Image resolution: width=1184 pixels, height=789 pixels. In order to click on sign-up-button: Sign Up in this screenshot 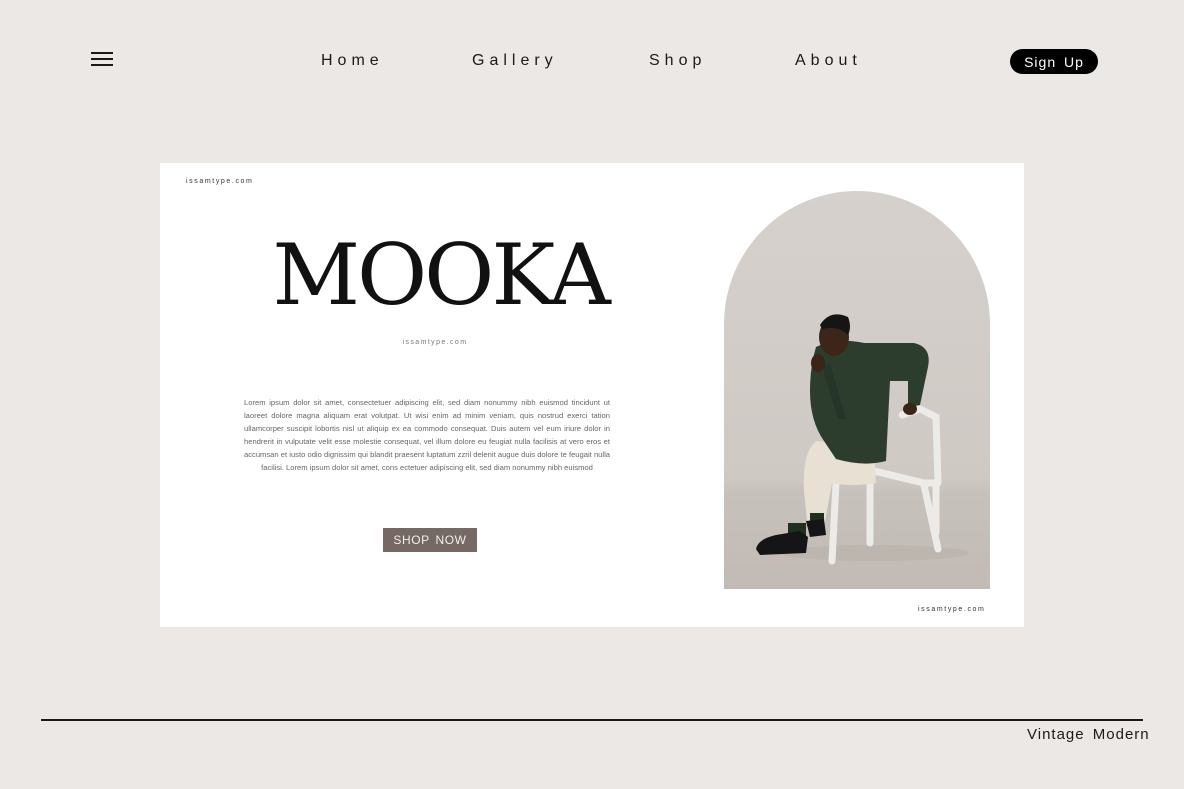, I will do `click(1054, 61)`.